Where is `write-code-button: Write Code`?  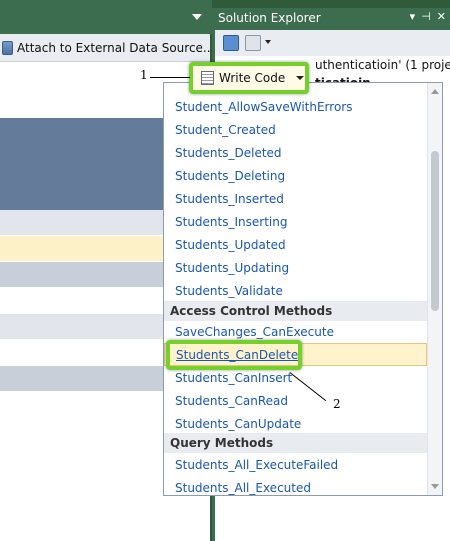 write-code-button: Write Code is located at coordinates (249, 78).